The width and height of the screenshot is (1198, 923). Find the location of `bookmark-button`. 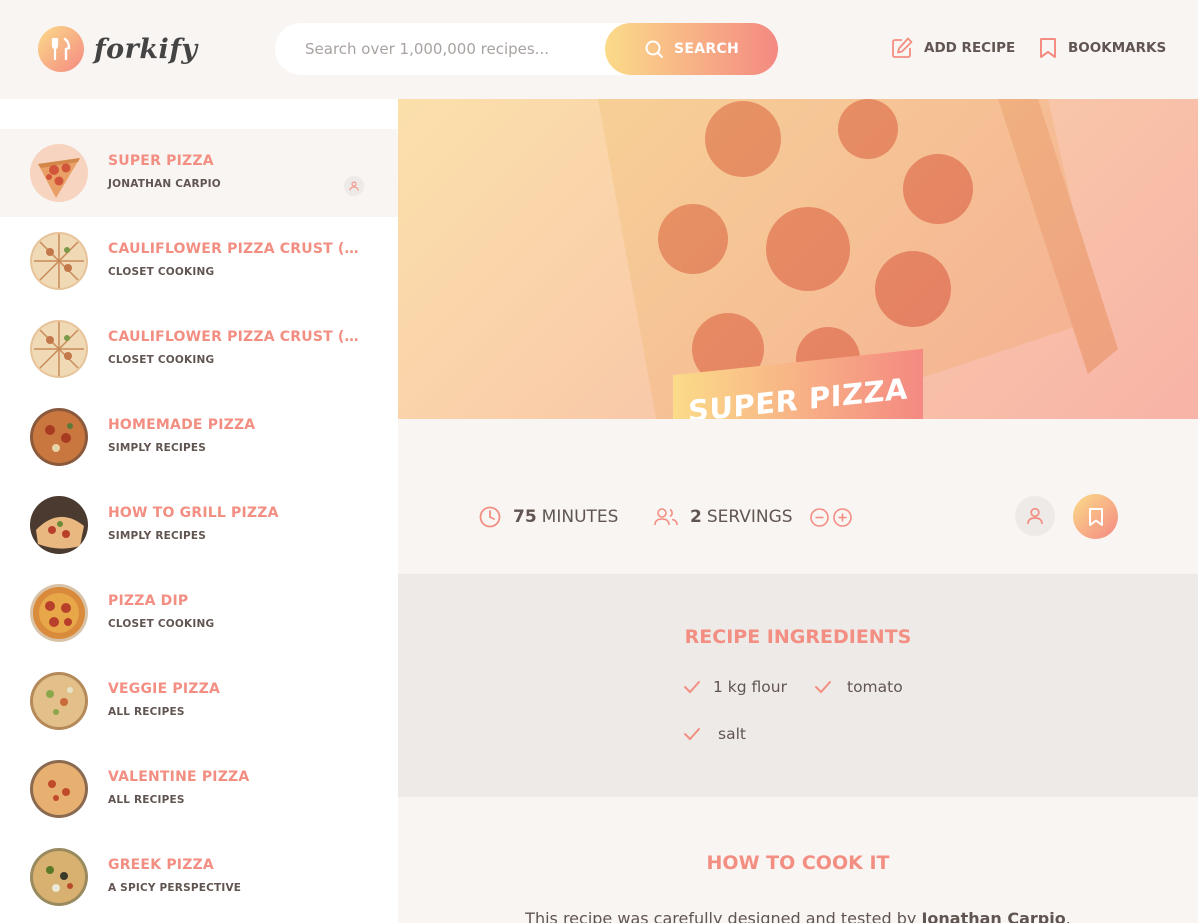

bookmark-button is located at coordinates (1095, 516).